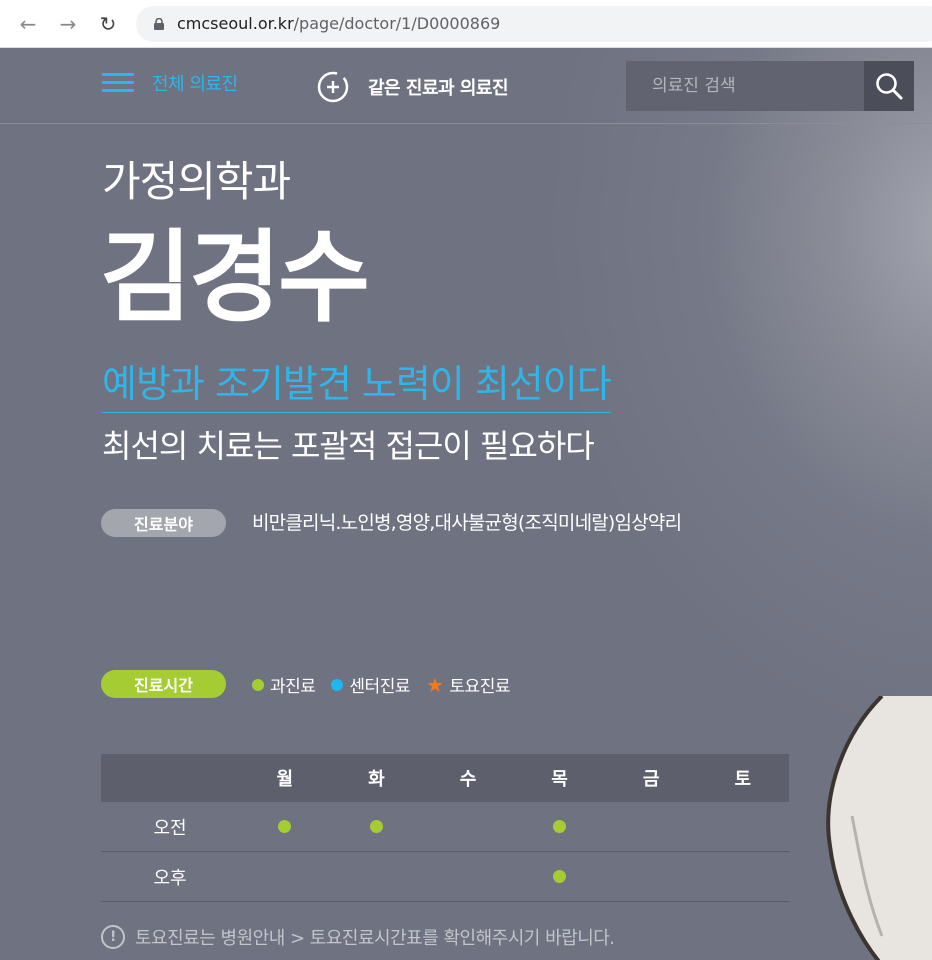 Image resolution: width=932 pixels, height=960 pixels. I want to click on schedule-row-label: 오후, so click(170, 878).